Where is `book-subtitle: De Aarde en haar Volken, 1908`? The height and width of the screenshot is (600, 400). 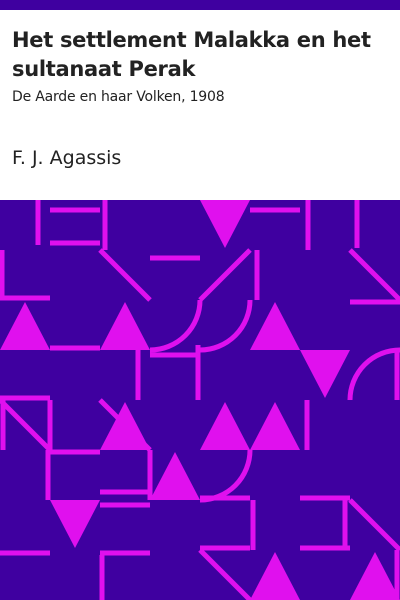
book-subtitle: De Aarde en haar Volken, 1908 is located at coordinates (118, 97).